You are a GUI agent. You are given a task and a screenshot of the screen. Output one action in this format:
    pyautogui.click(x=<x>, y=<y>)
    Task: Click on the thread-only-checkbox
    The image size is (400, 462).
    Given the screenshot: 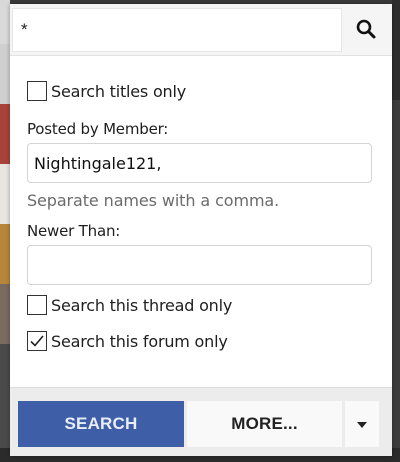 What is the action you would take?
    pyautogui.click(x=37, y=305)
    